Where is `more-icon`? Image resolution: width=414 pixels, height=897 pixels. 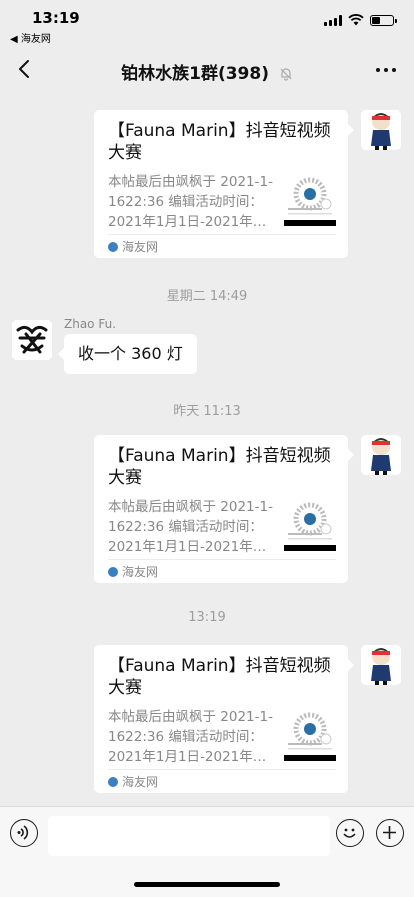 more-icon is located at coordinates (386, 70).